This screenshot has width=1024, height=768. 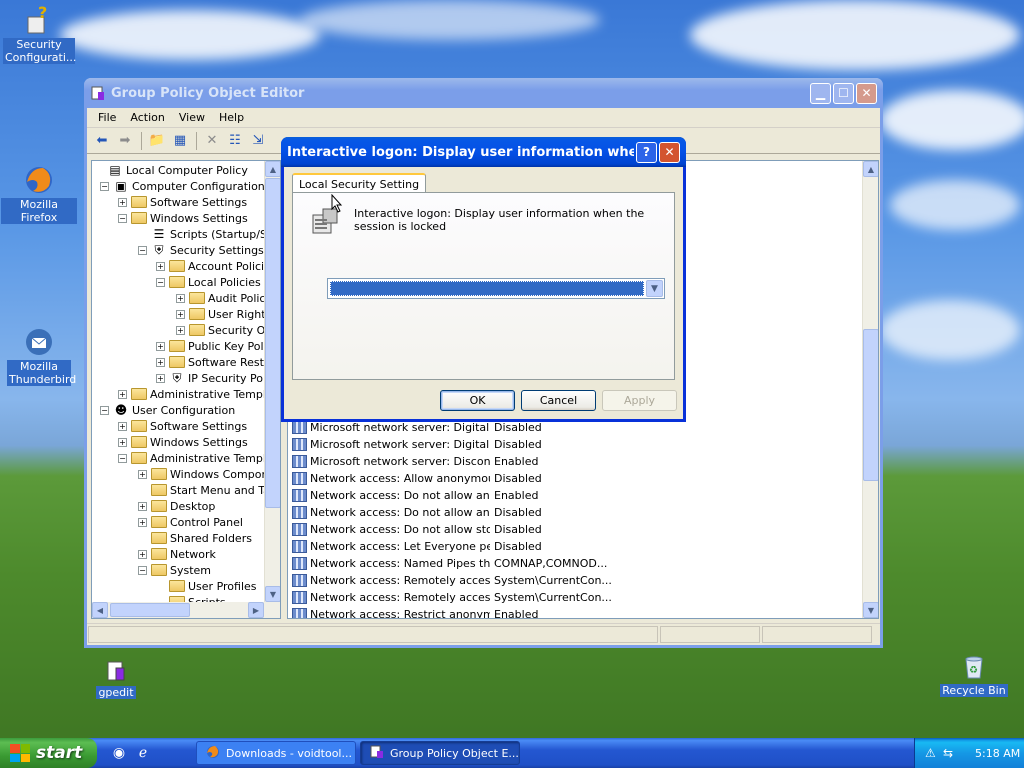 I want to click on menu-help: Help, so click(x=231, y=117).